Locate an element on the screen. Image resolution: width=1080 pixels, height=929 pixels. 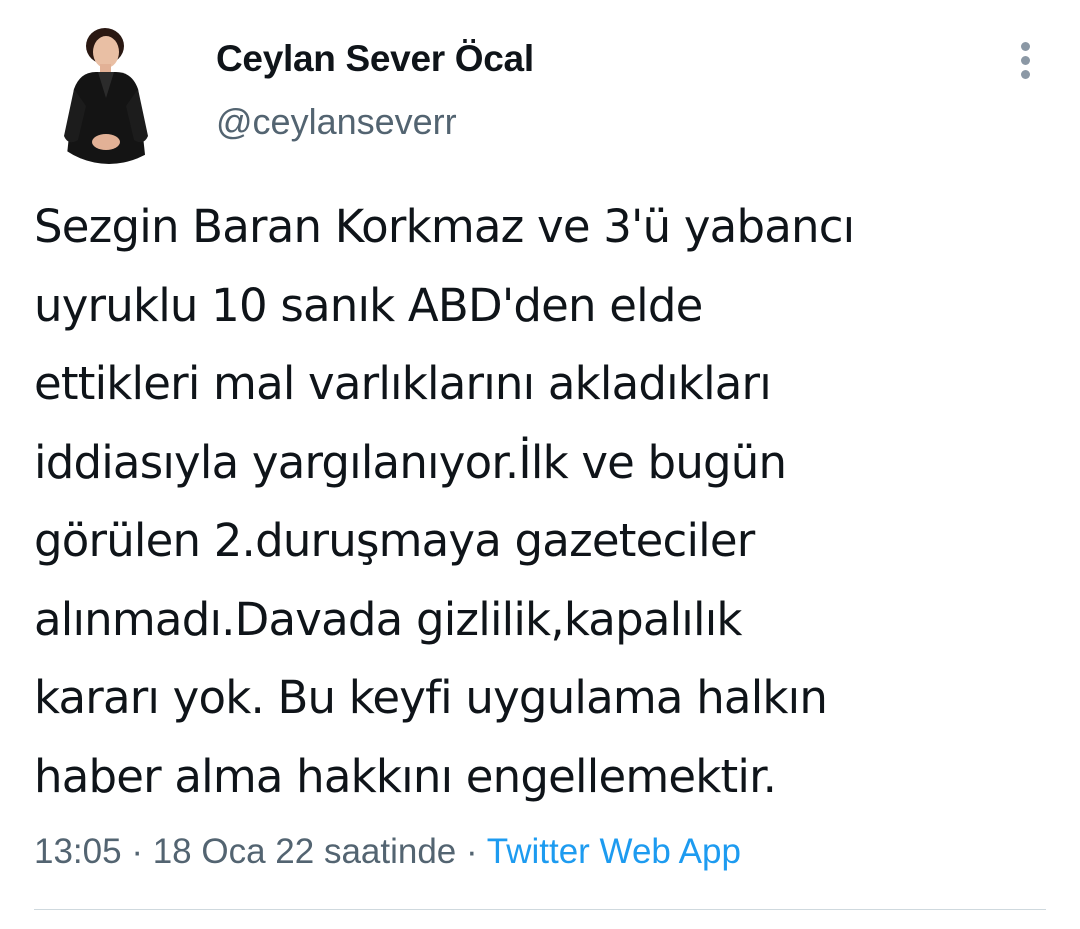
divider is located at coordinates (540, 909).